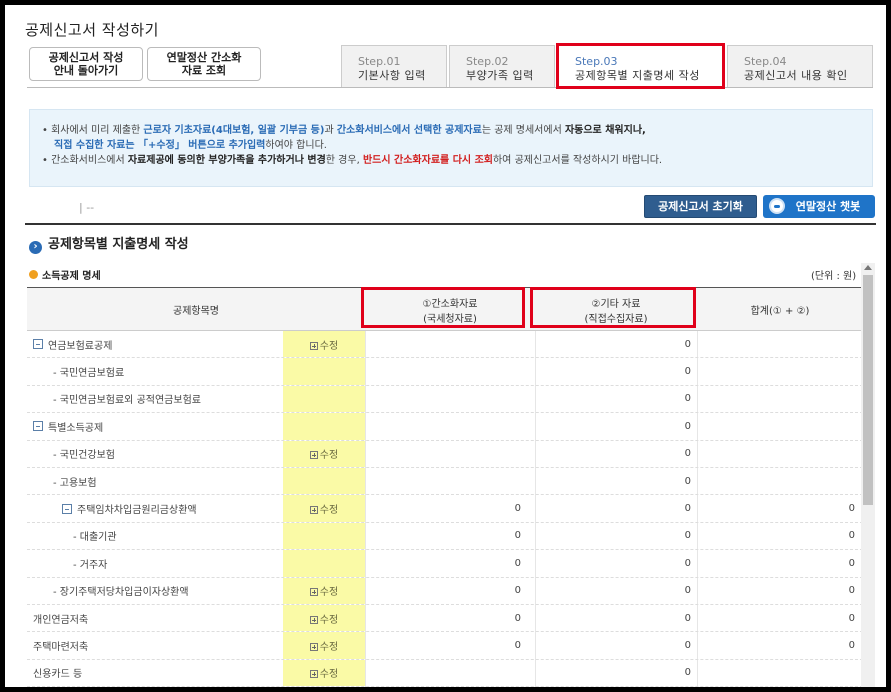  What do you see at coordinates (35, 247) in the screenshot?
I see `arrow-circle-icon: ›` at bounding box center [35, 247].